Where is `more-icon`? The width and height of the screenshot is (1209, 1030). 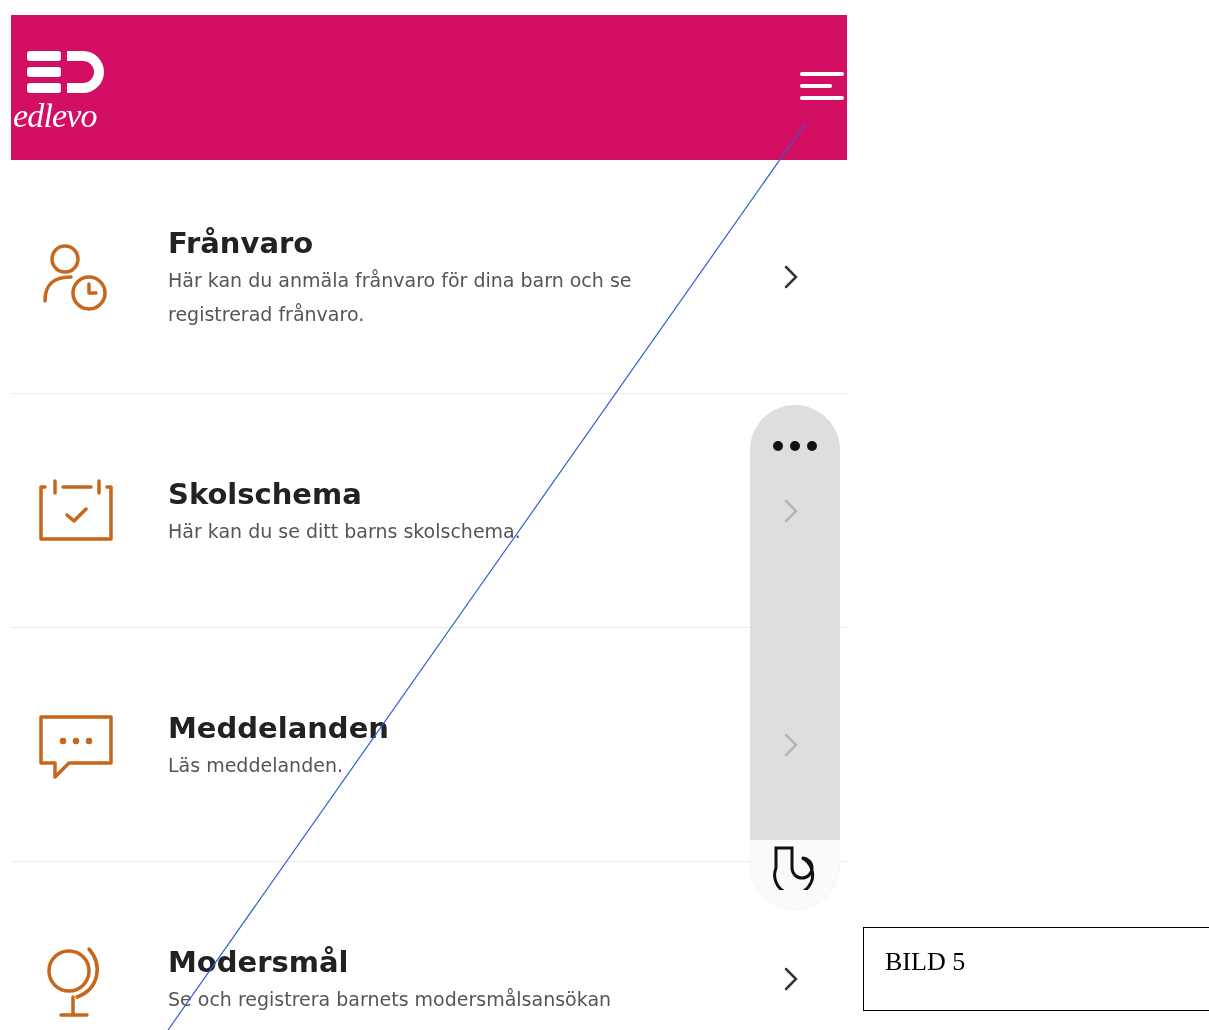
more-icon is located at coordinates (795, 446).